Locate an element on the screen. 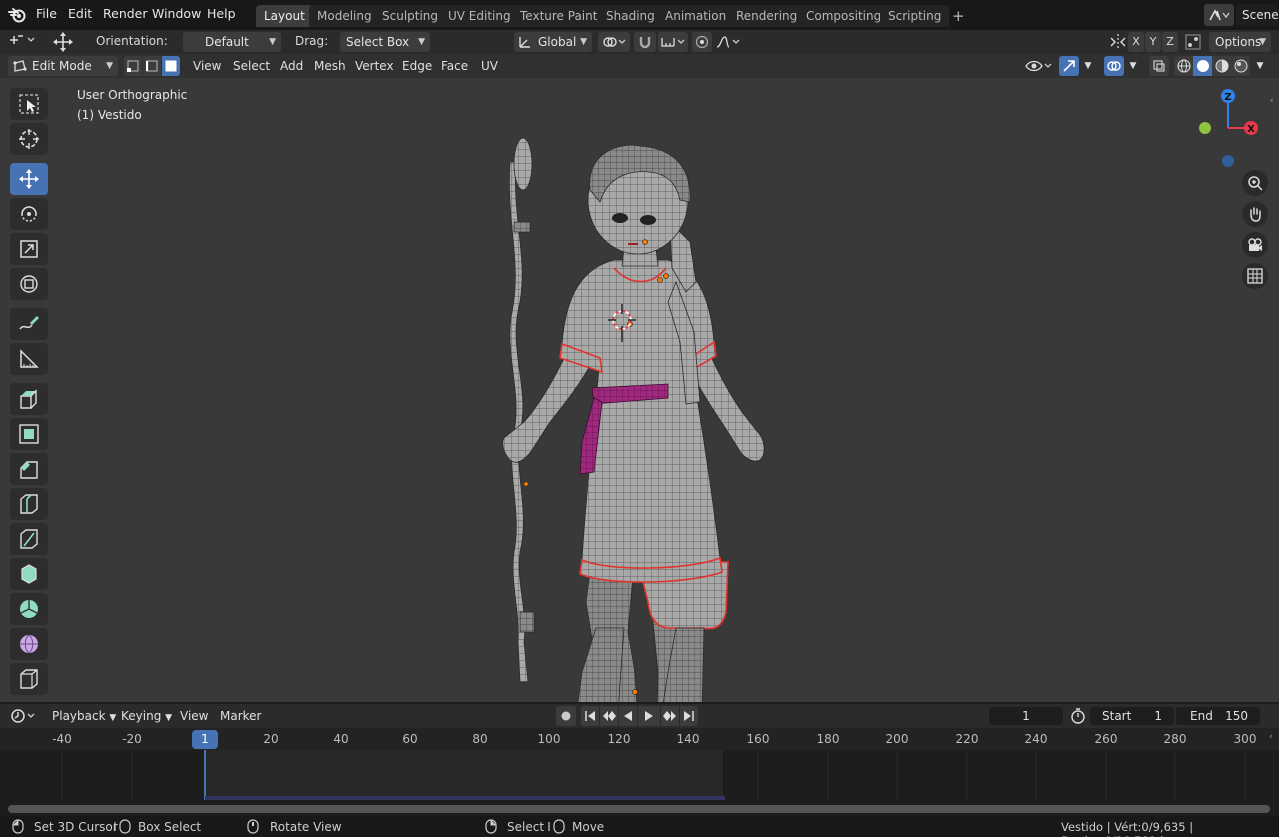 The height and width of the screenshot is (837, 1279). tool-bevel is located at coordinates (29, 469).